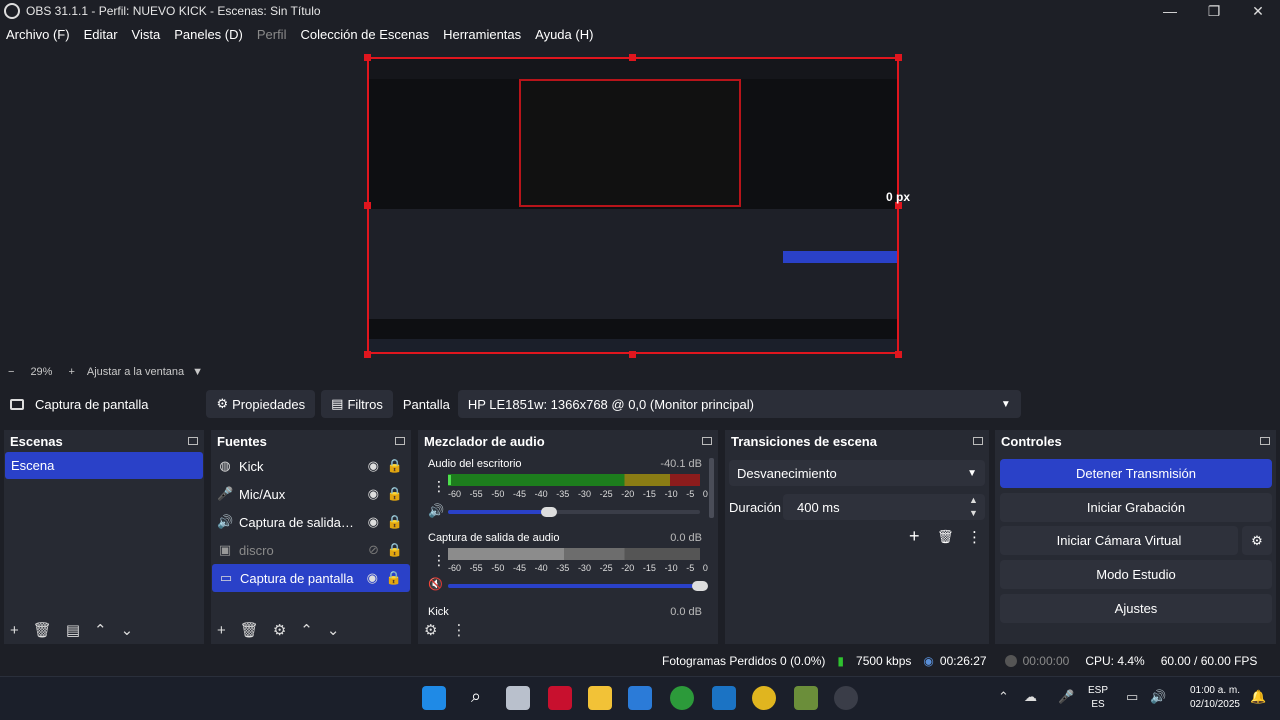 Image resolution: width=1280 pixels, height=720 pixels. What do you see at coordinates (1132, 697) in the screenshot?
I see `network-icon: ▭` at bounding box center [1132, 697].